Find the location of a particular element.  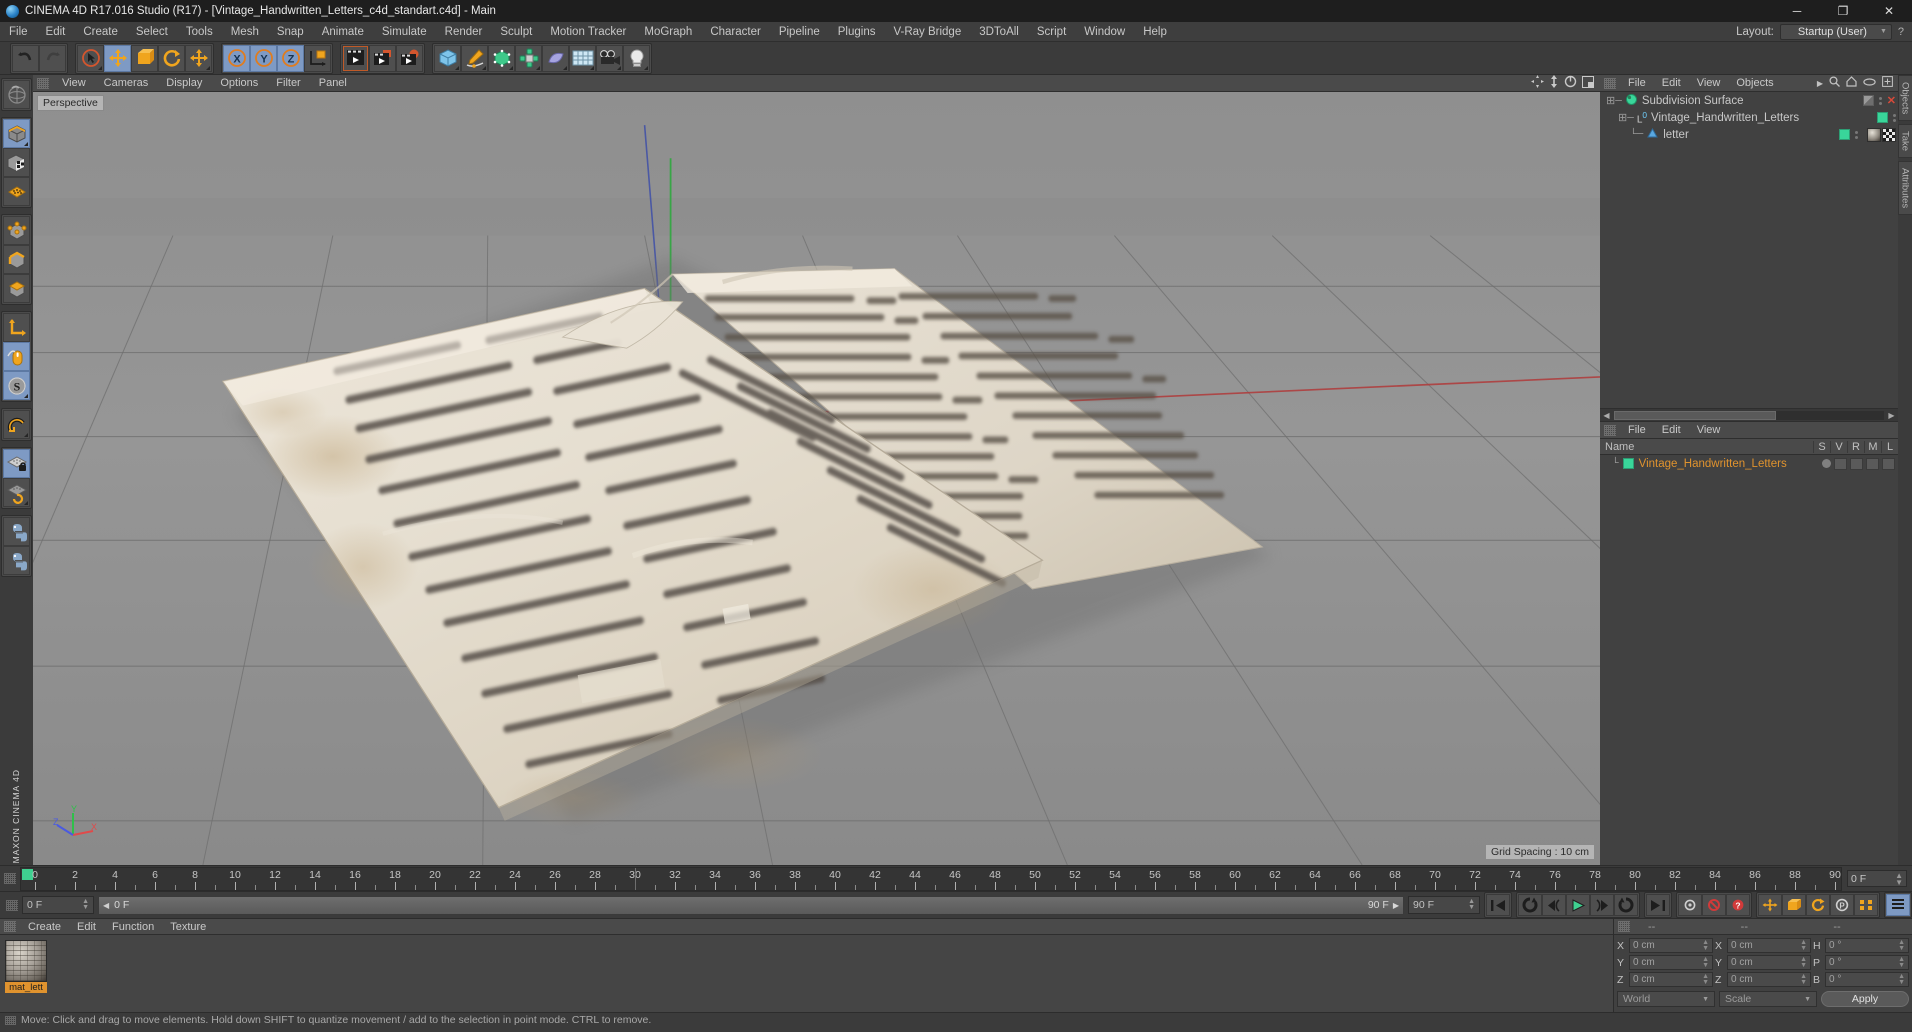

keyframe-selection-button: ? is located at coordinates (1738, 905).